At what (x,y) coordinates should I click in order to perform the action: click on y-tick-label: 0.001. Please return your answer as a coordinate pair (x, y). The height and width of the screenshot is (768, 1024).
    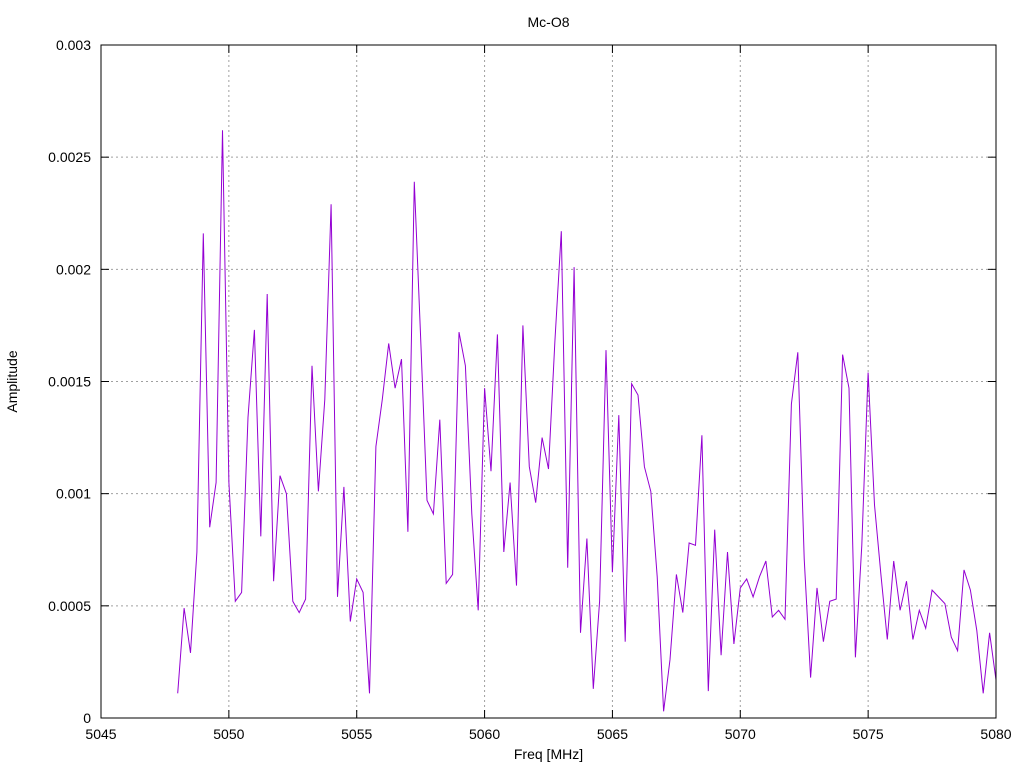
    Looking at the image, I should click on (73, 494).